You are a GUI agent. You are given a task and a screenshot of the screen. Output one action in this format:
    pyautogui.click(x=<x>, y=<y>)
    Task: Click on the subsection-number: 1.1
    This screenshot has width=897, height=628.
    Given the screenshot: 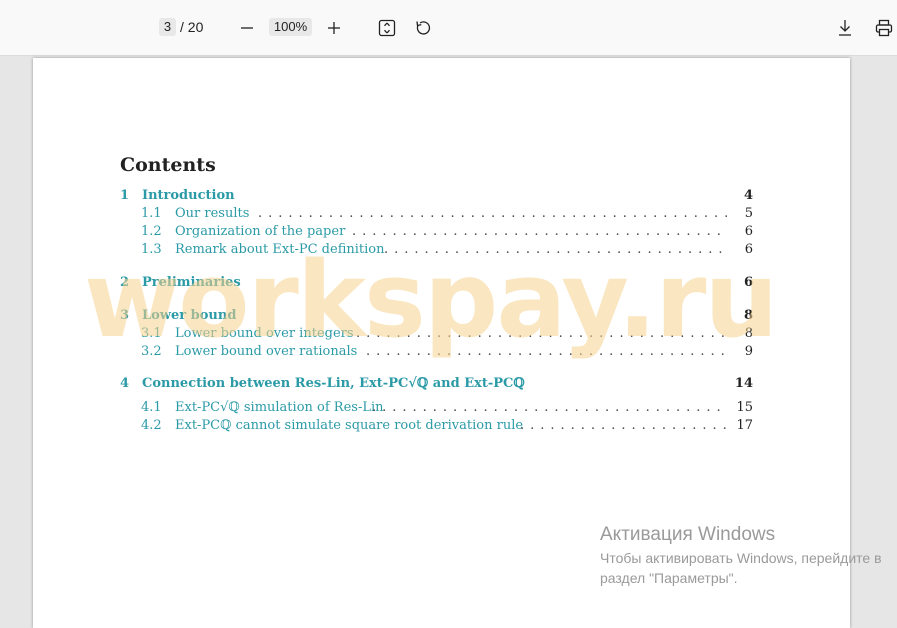 What is the action you would take?
    pyautogui.click(x=151, y=213)
    